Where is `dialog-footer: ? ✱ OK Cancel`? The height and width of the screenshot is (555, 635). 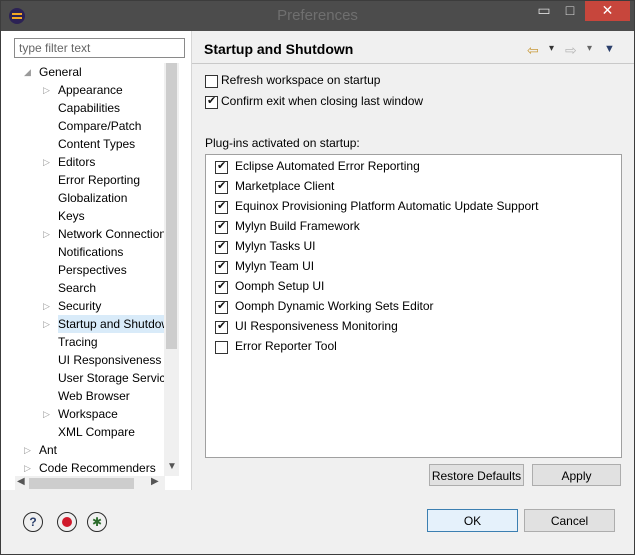 dialog-footer: ? ✱ OK Cancel is located at coordinates (317, 522).